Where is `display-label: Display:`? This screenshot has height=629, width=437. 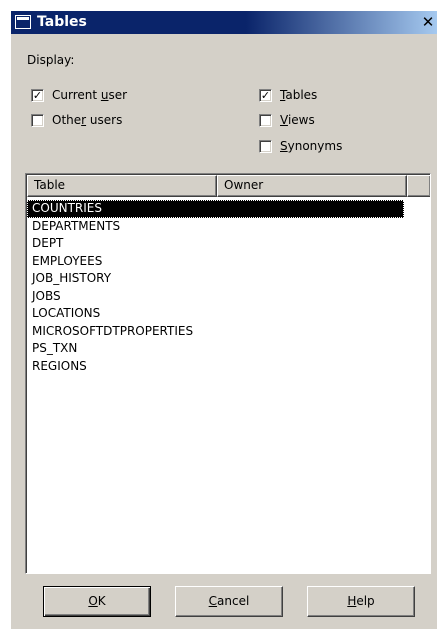 display-label: Display: is located at coordinates (51, 60).